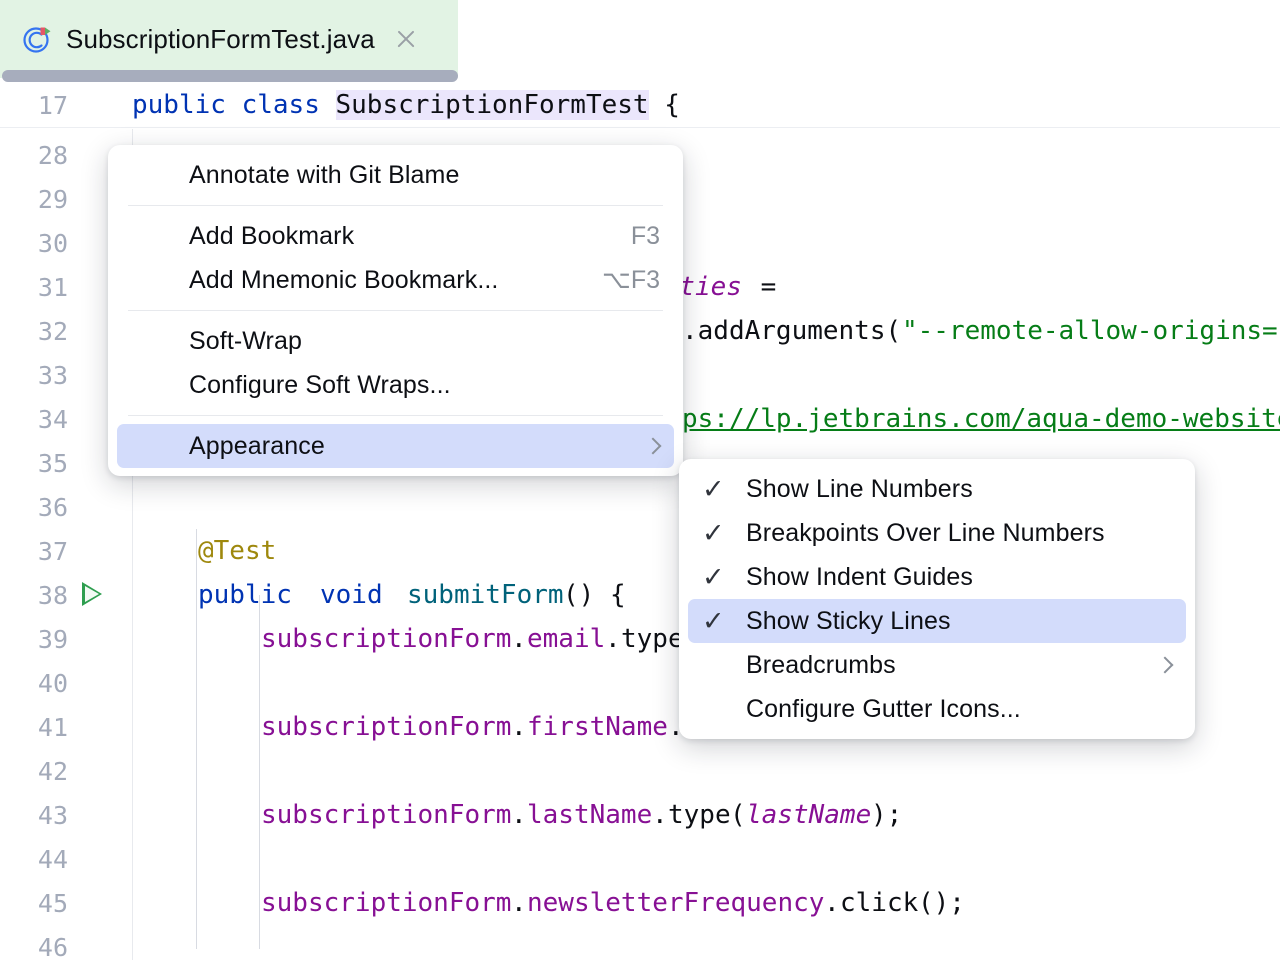  What do you see at coordinates (809, 815) in the screenshot?
I see `code-token-param: lastName` at bounding box center [809, 815].